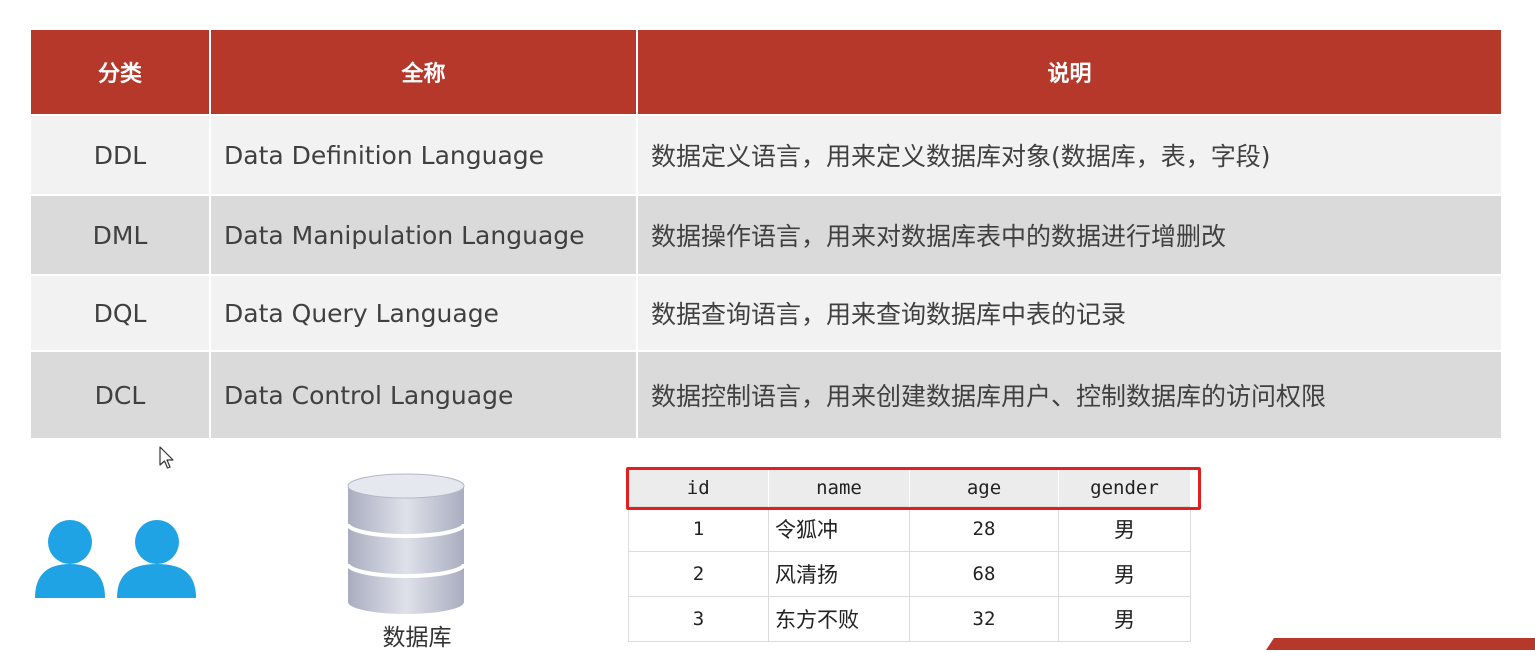 This screenshot has width=1535, height=652. What do you see at coordinates (984, 529) in the screenshot?
I see `age-cell: 28` at bounding box center [984, 529].